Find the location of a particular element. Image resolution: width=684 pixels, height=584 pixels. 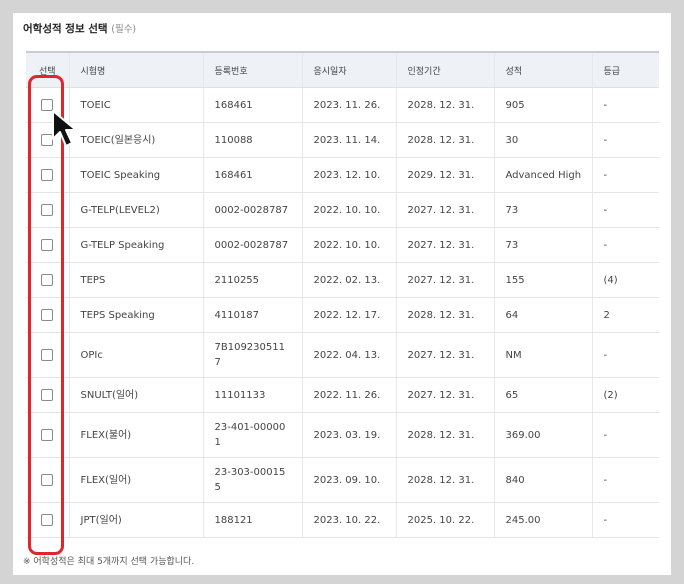

reg-no-cell: 23-303-00015 5 is located at coordinates (252, 480).